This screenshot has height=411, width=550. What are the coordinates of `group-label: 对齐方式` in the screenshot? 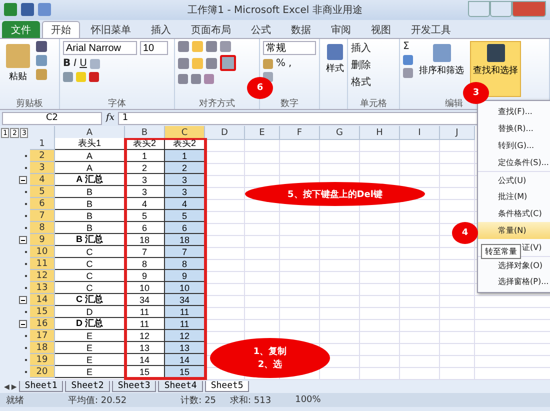 It's located at (217, 103).